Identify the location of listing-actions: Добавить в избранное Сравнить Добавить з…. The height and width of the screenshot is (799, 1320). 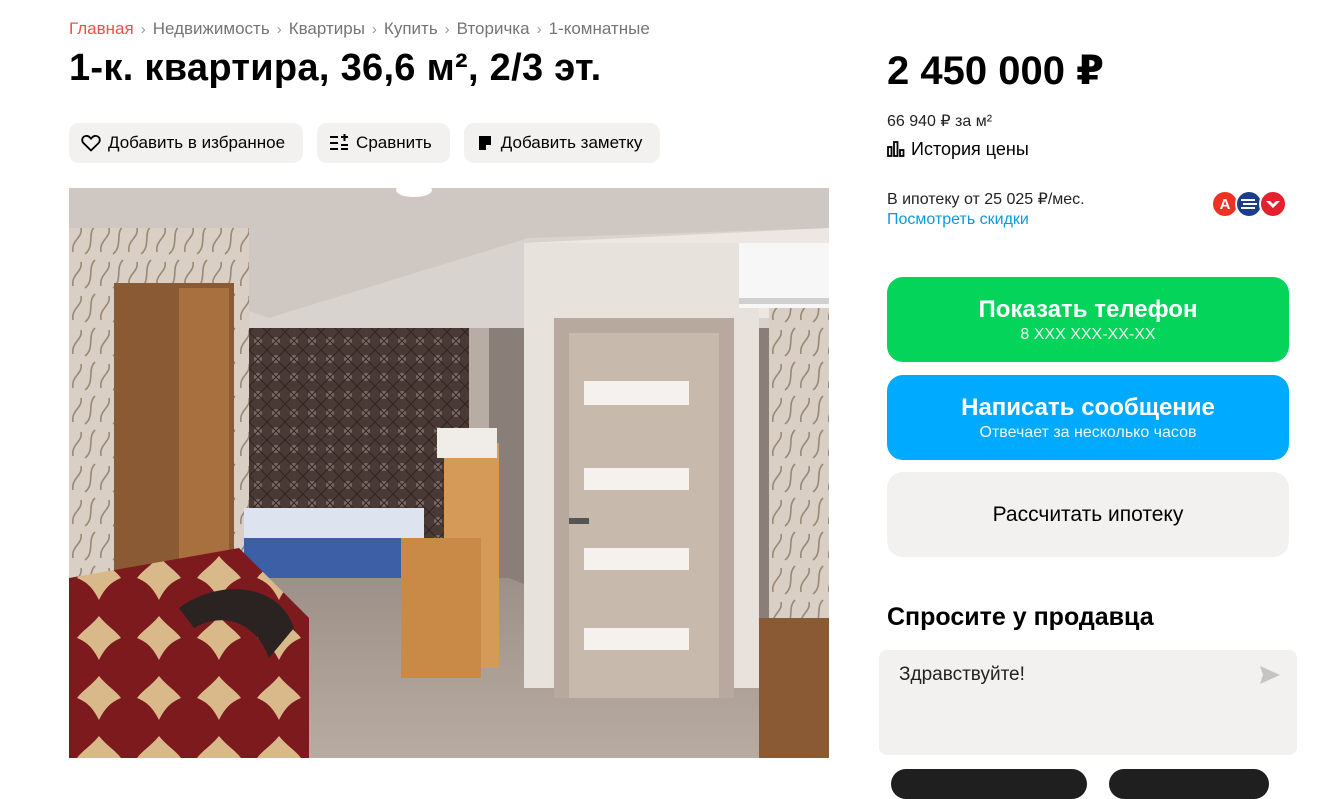
(365, 143).